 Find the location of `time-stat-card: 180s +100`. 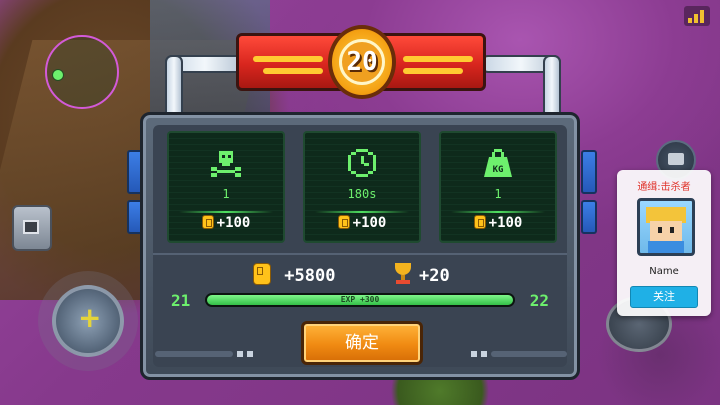

time-stat-card: 180s +100 is located at coordinates (362, 187).